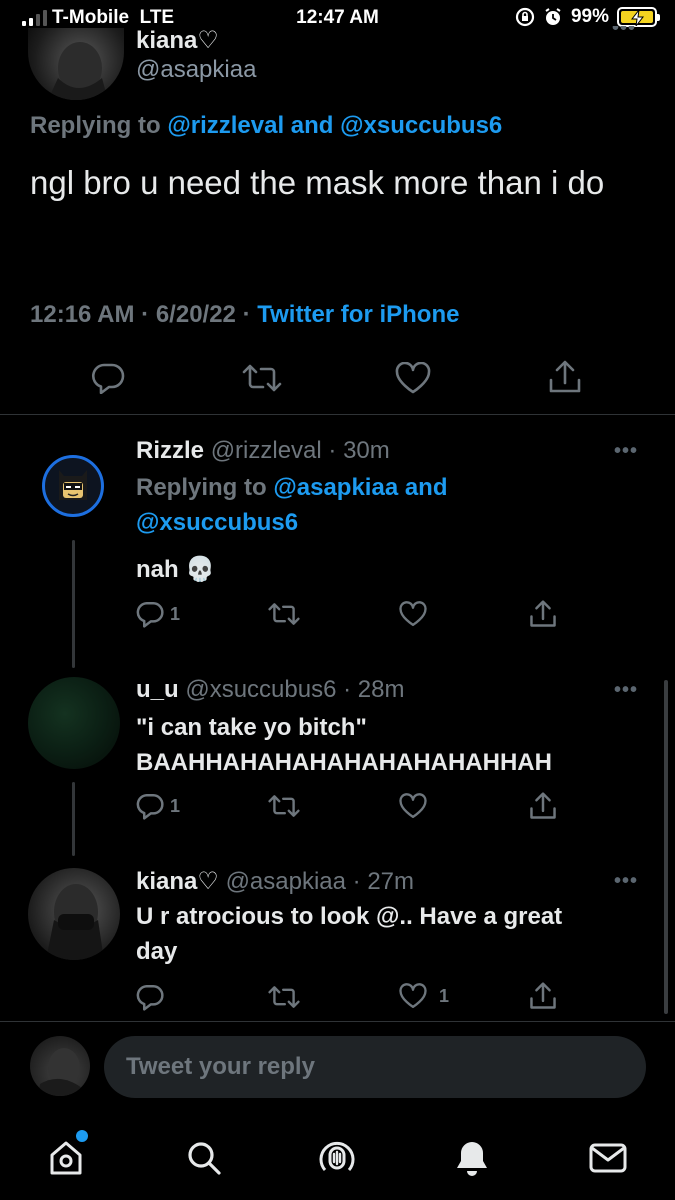 This screenshot has height=1200, width=675. What do you see at coordinates (175, 805) in the screenshot?
I see `reply-2-reply-count: 1` at bounding box center [175, 805].